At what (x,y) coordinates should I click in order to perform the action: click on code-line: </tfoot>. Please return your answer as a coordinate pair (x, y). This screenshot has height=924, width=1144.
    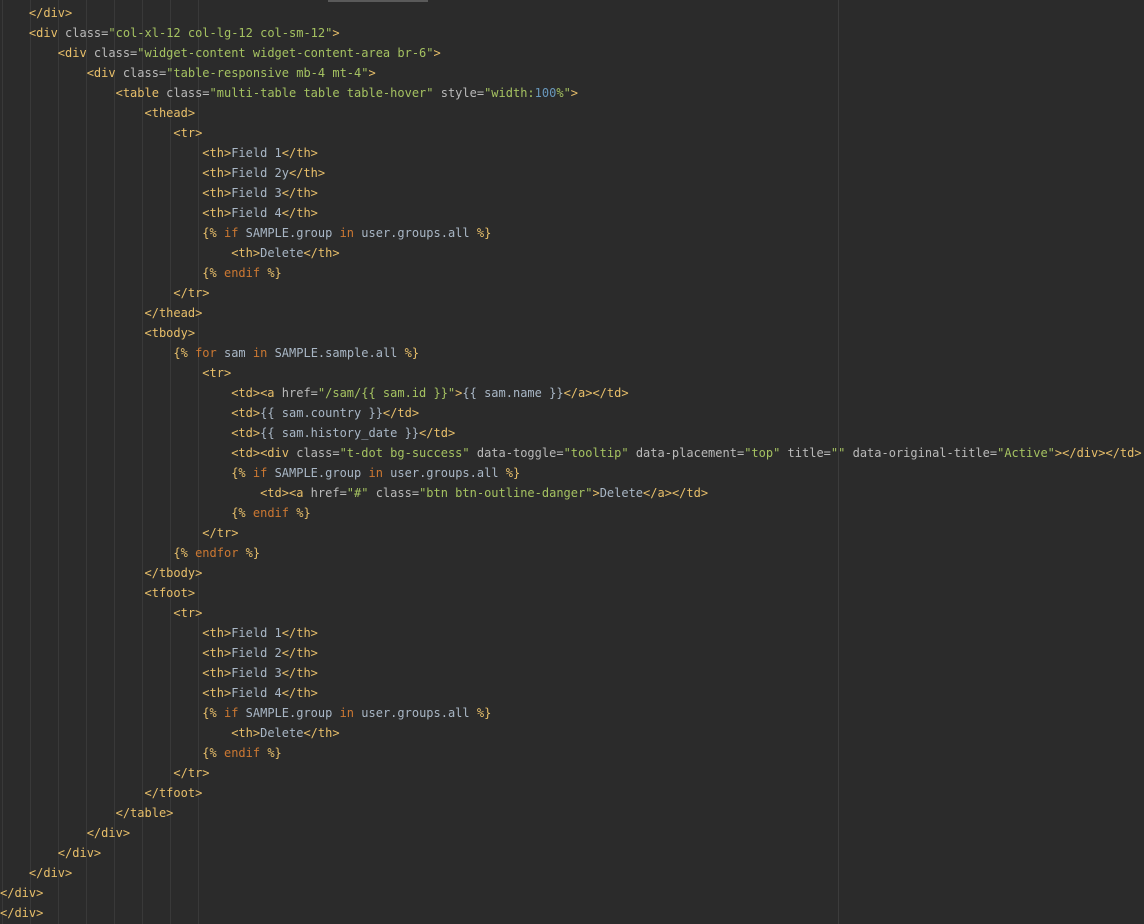
    Looking at the image, I should click on (101, 793).